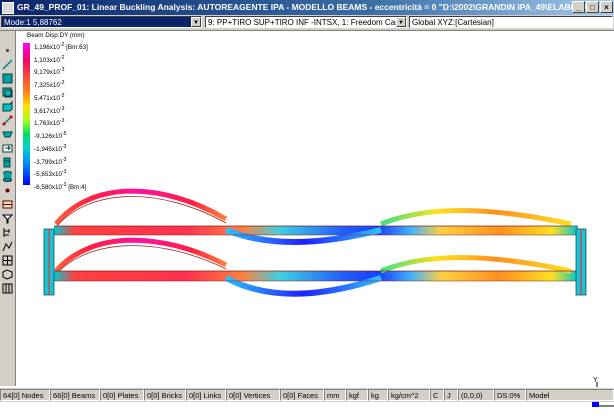 The width and height of the screenshot is (614, 417). Describe the element at coordinates (476, 395) in the screenshot. I see `status-origin: (0,0,0)` at that location.